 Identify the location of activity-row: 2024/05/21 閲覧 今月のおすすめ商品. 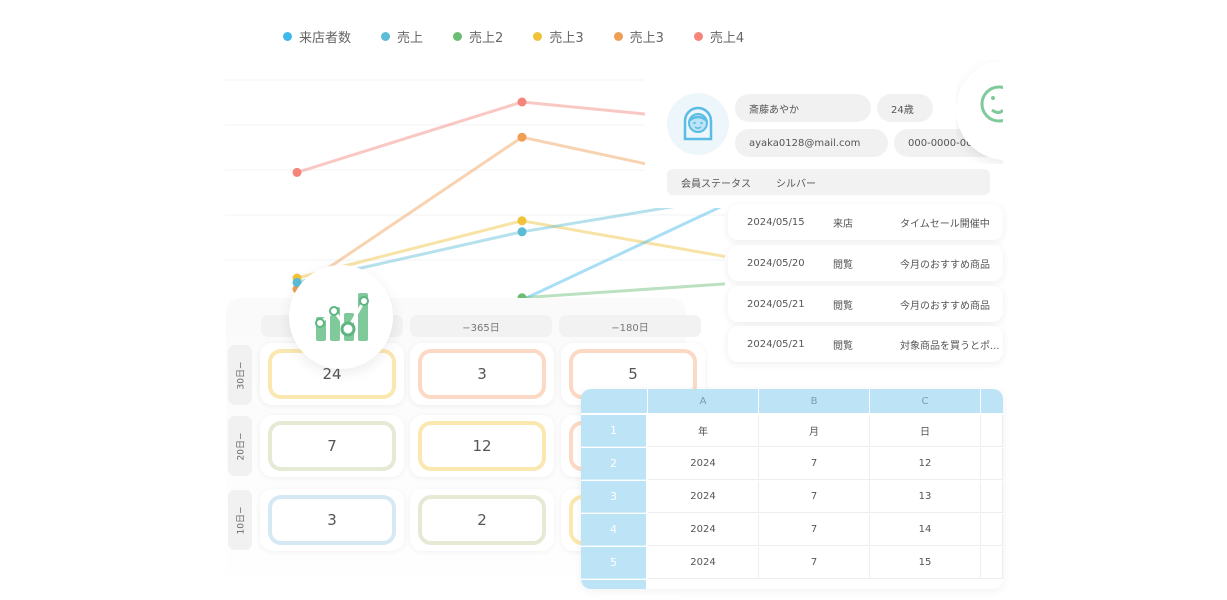
(865, 304).